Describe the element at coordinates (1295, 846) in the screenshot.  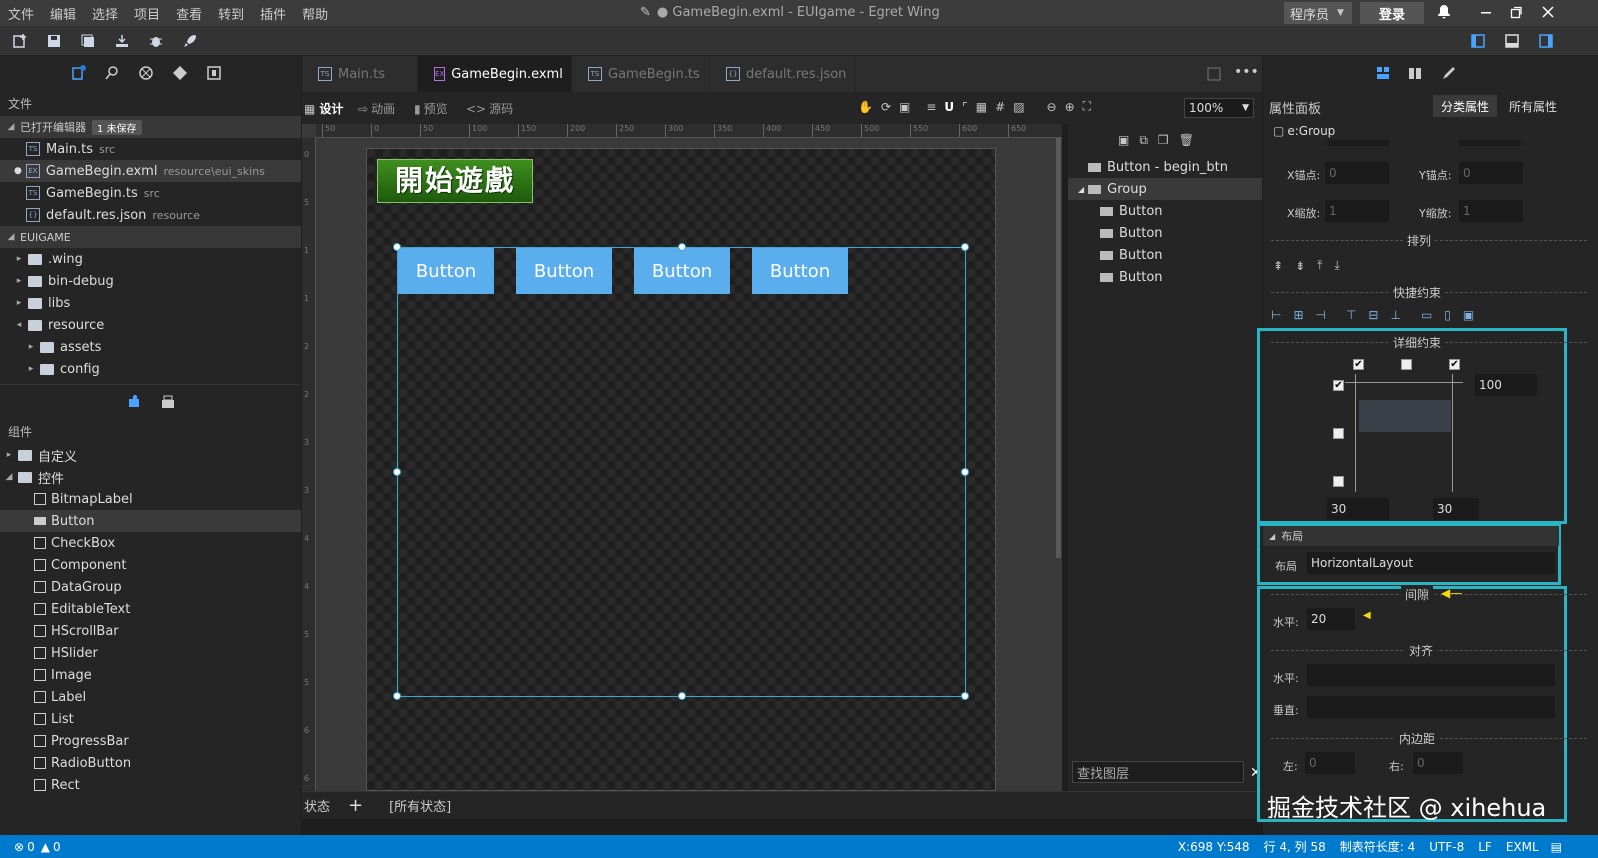
I see `line-col: 行 4, 列 58` at that location.